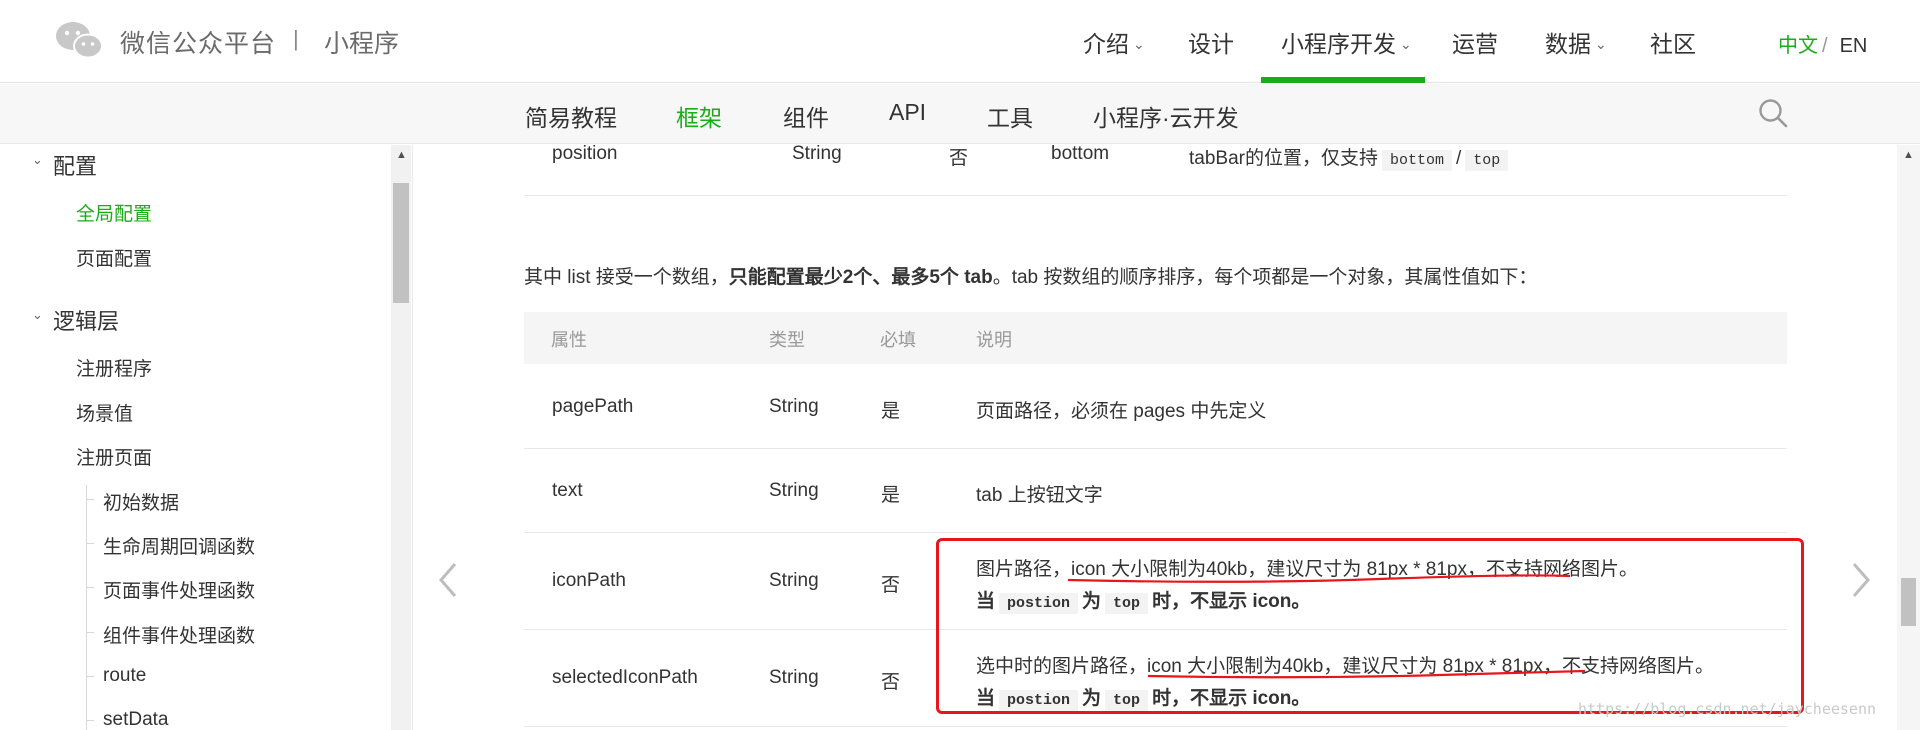 This screenshot has height=730, width=1920. What do you see at coordinates (860, 277) in the screenshot?
I see `para-bold: 只能配置最少2个、最多5个 tab` at bounding box center [860, 277].